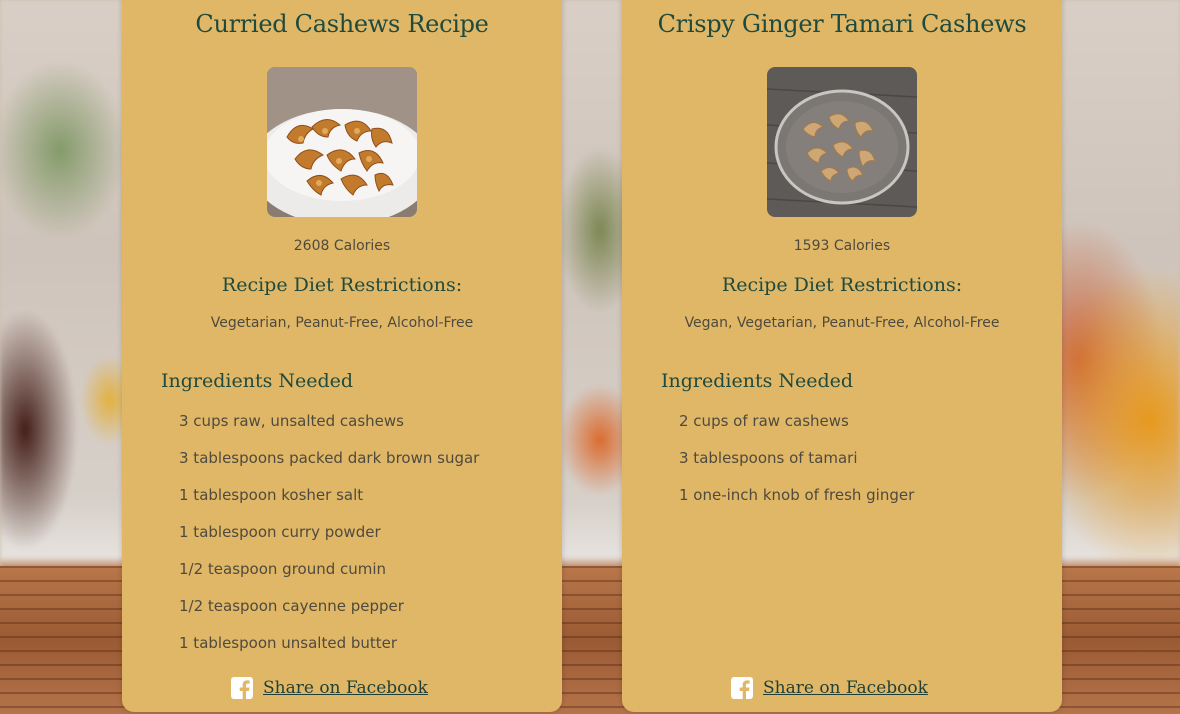 Image resolution: width=1180 pixels, height=714 pixels. Describe the element at coordinates (342, 142) in the screenshot. I see `curried-cashews-photo` at that location.